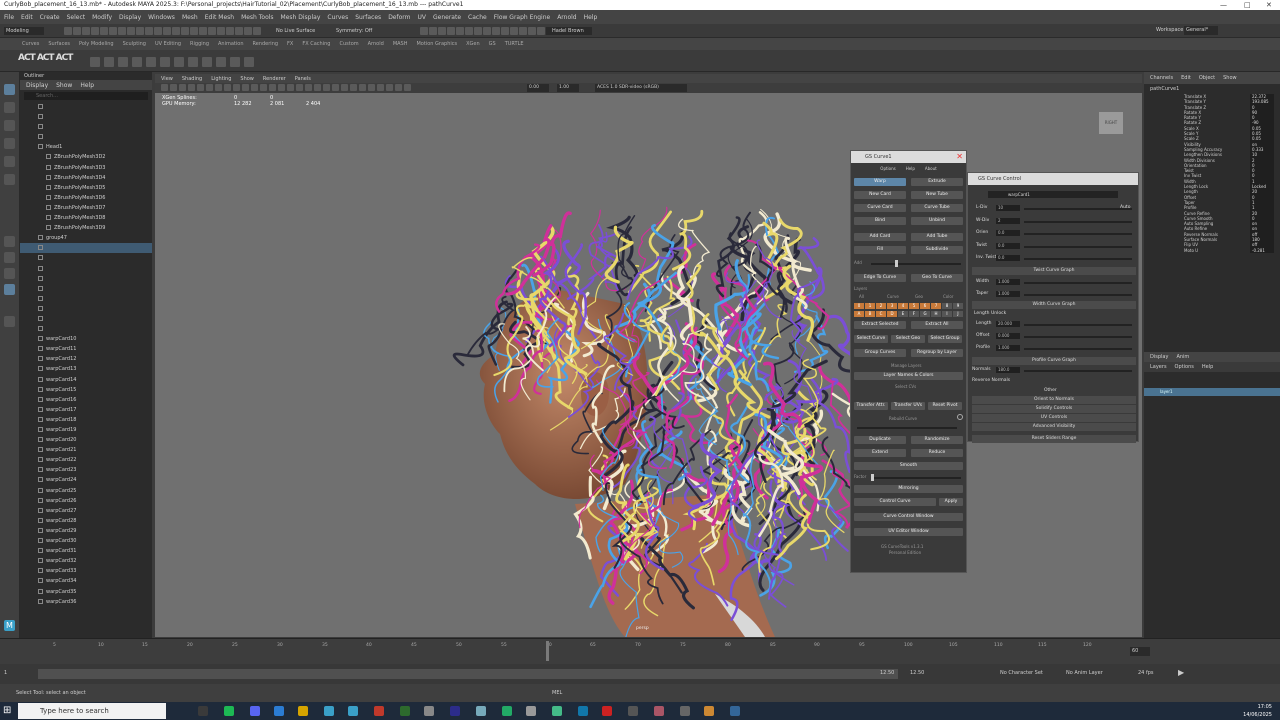 This screenshot has width=1280, height=720. I want to click on outliner-item: warpCard24, so click(86, 480).